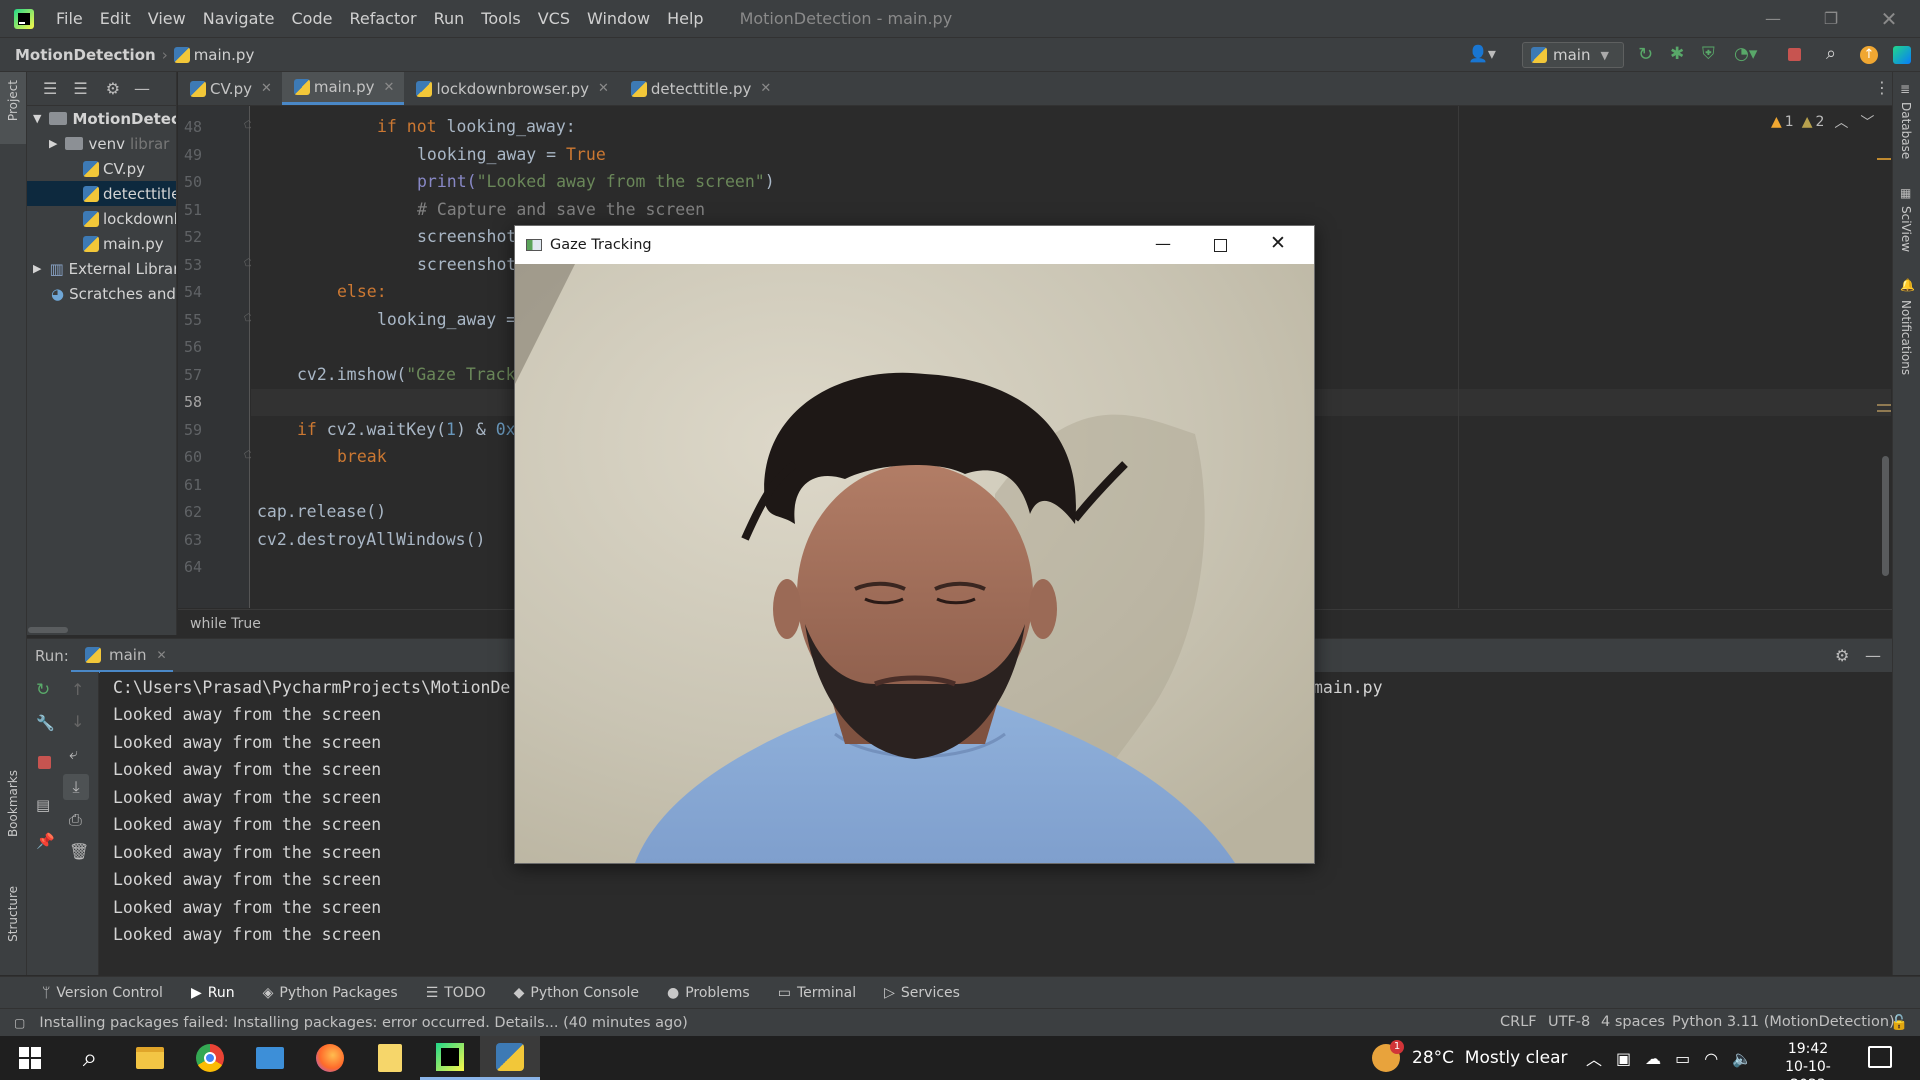  Describe the element at coordinates (101, 143) in the screenshot. I see `tree-venv: ▶ venv librar` at that location.